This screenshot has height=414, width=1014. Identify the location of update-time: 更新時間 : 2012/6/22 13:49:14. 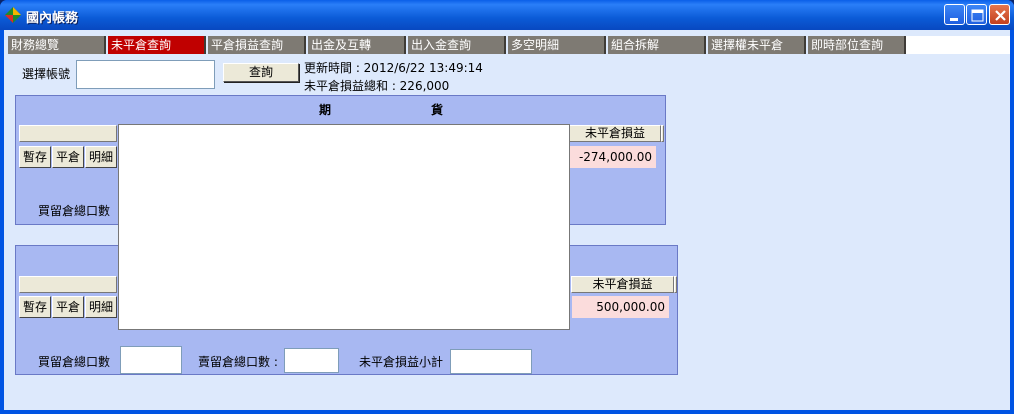
(393, 68).